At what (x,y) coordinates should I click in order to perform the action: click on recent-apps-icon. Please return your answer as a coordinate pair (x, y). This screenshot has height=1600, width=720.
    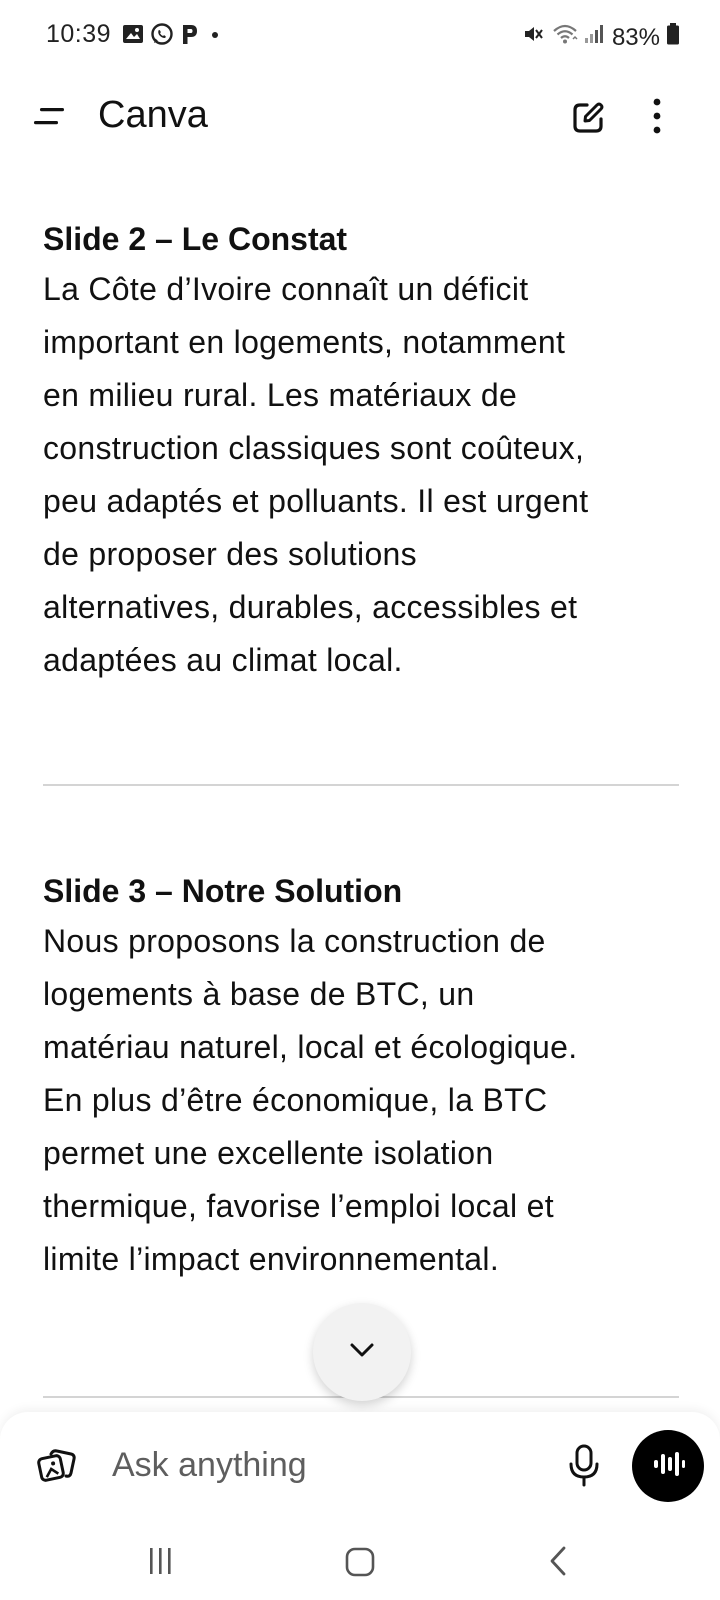
    Looking at the image, I should click on (166, 1567).